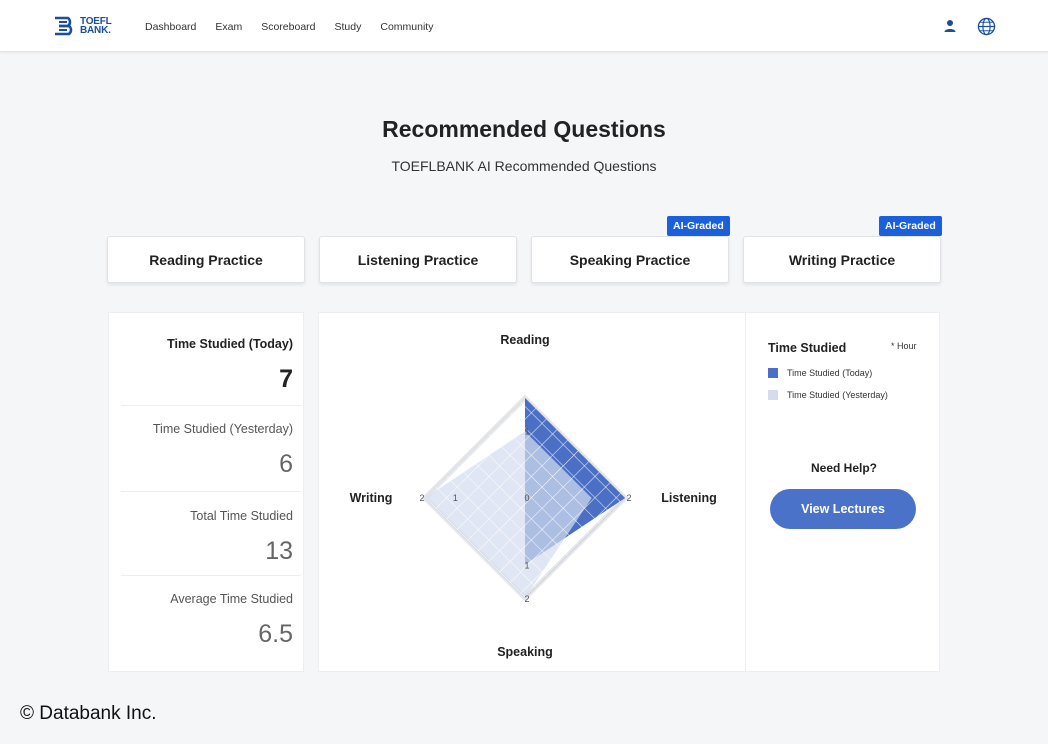  Describe the element at coordinates (630, 259) in the screenshot. I see `speaking-practice-button: Speaking Practice` at that location.